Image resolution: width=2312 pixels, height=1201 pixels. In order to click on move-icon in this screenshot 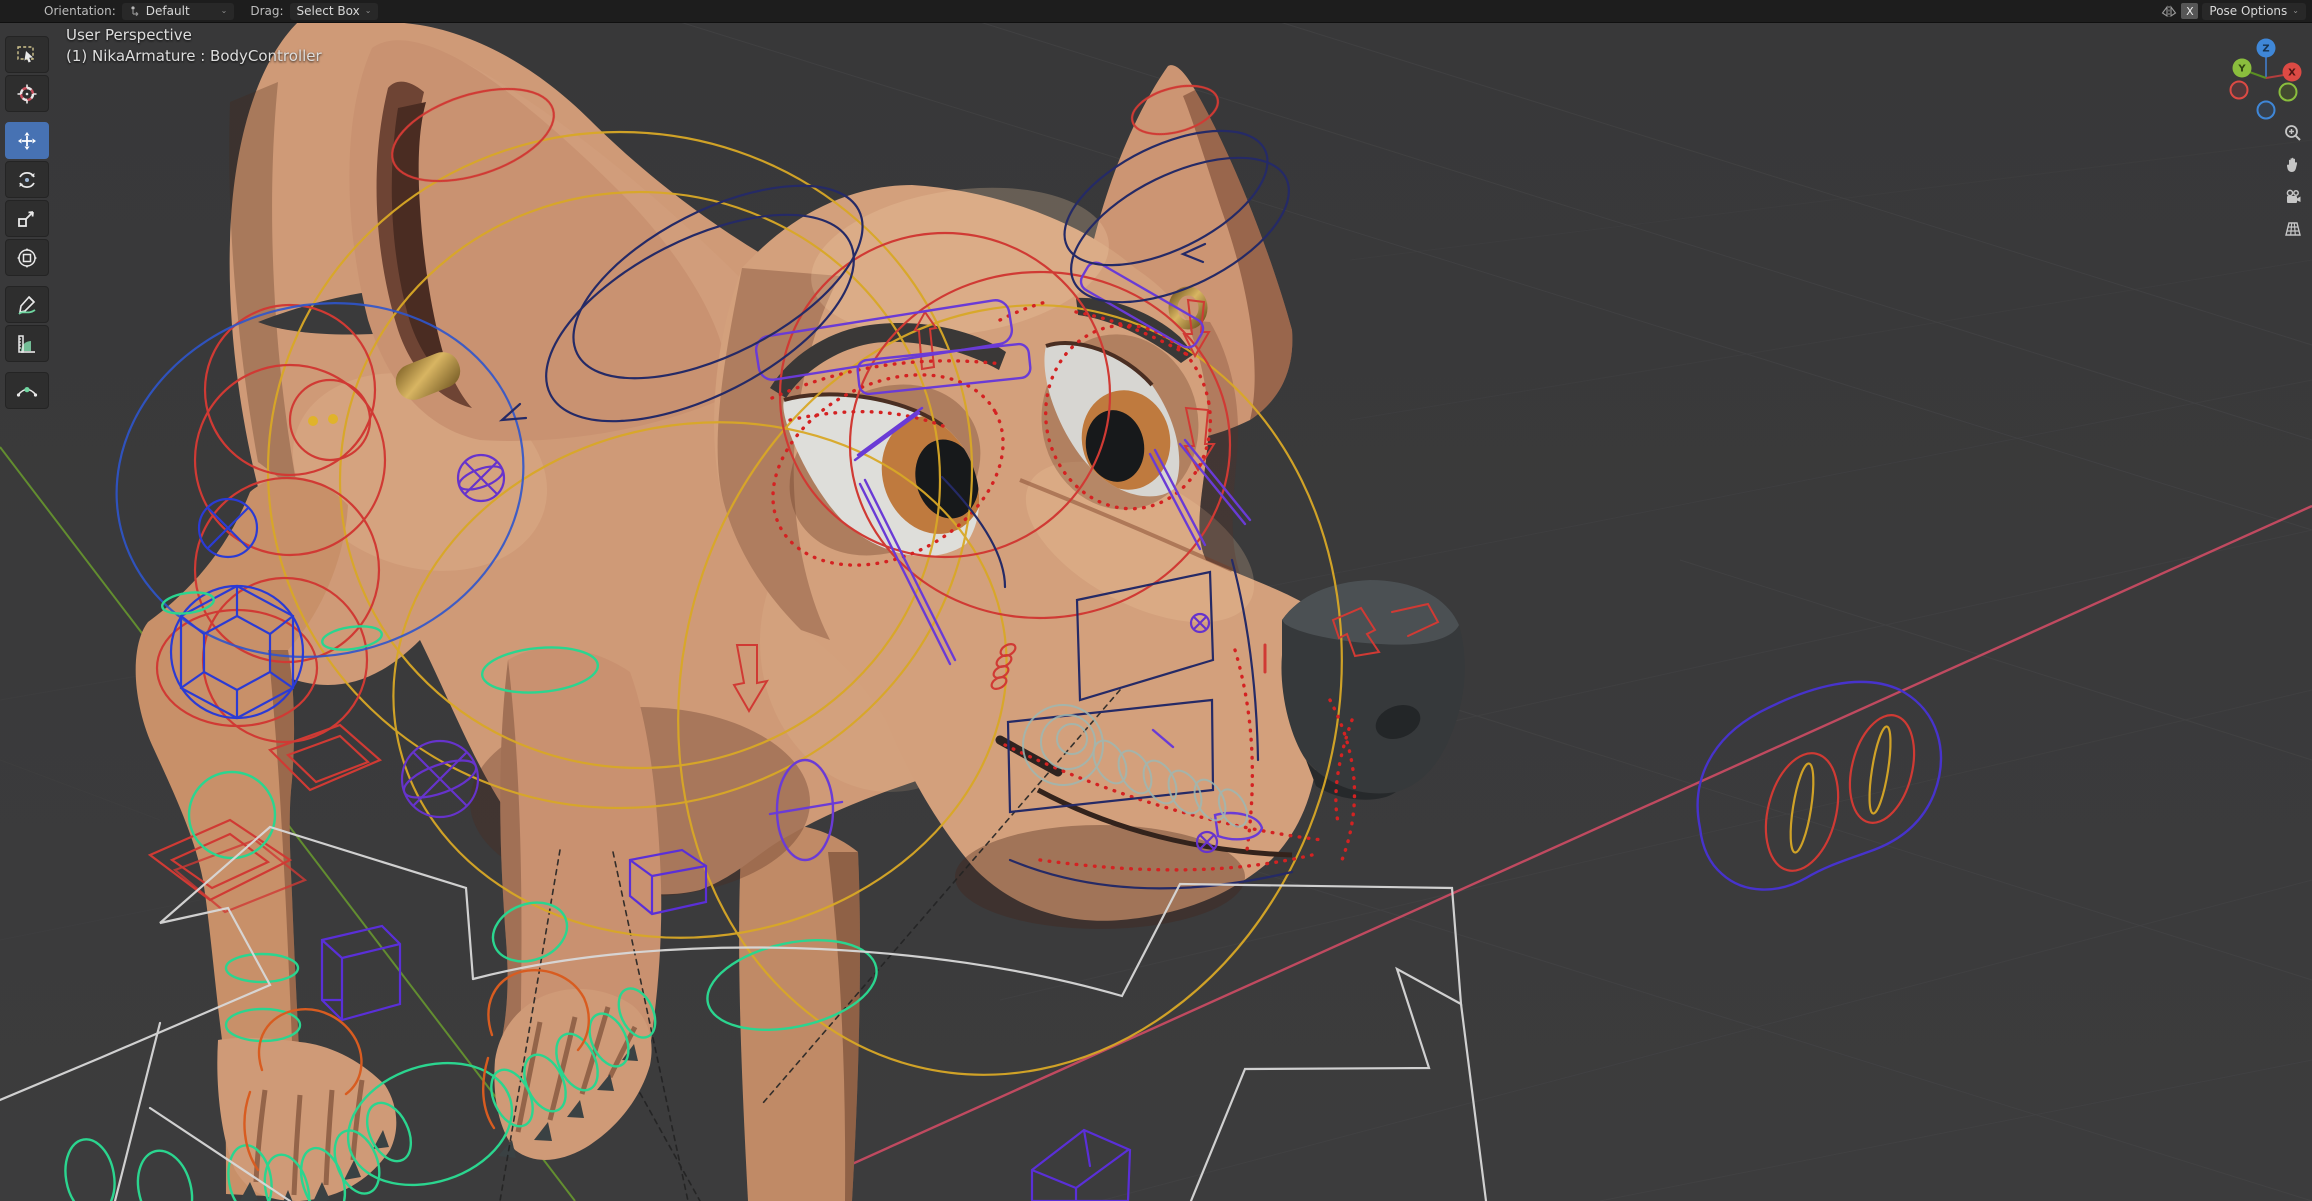, I will do `click(27, 140)`.